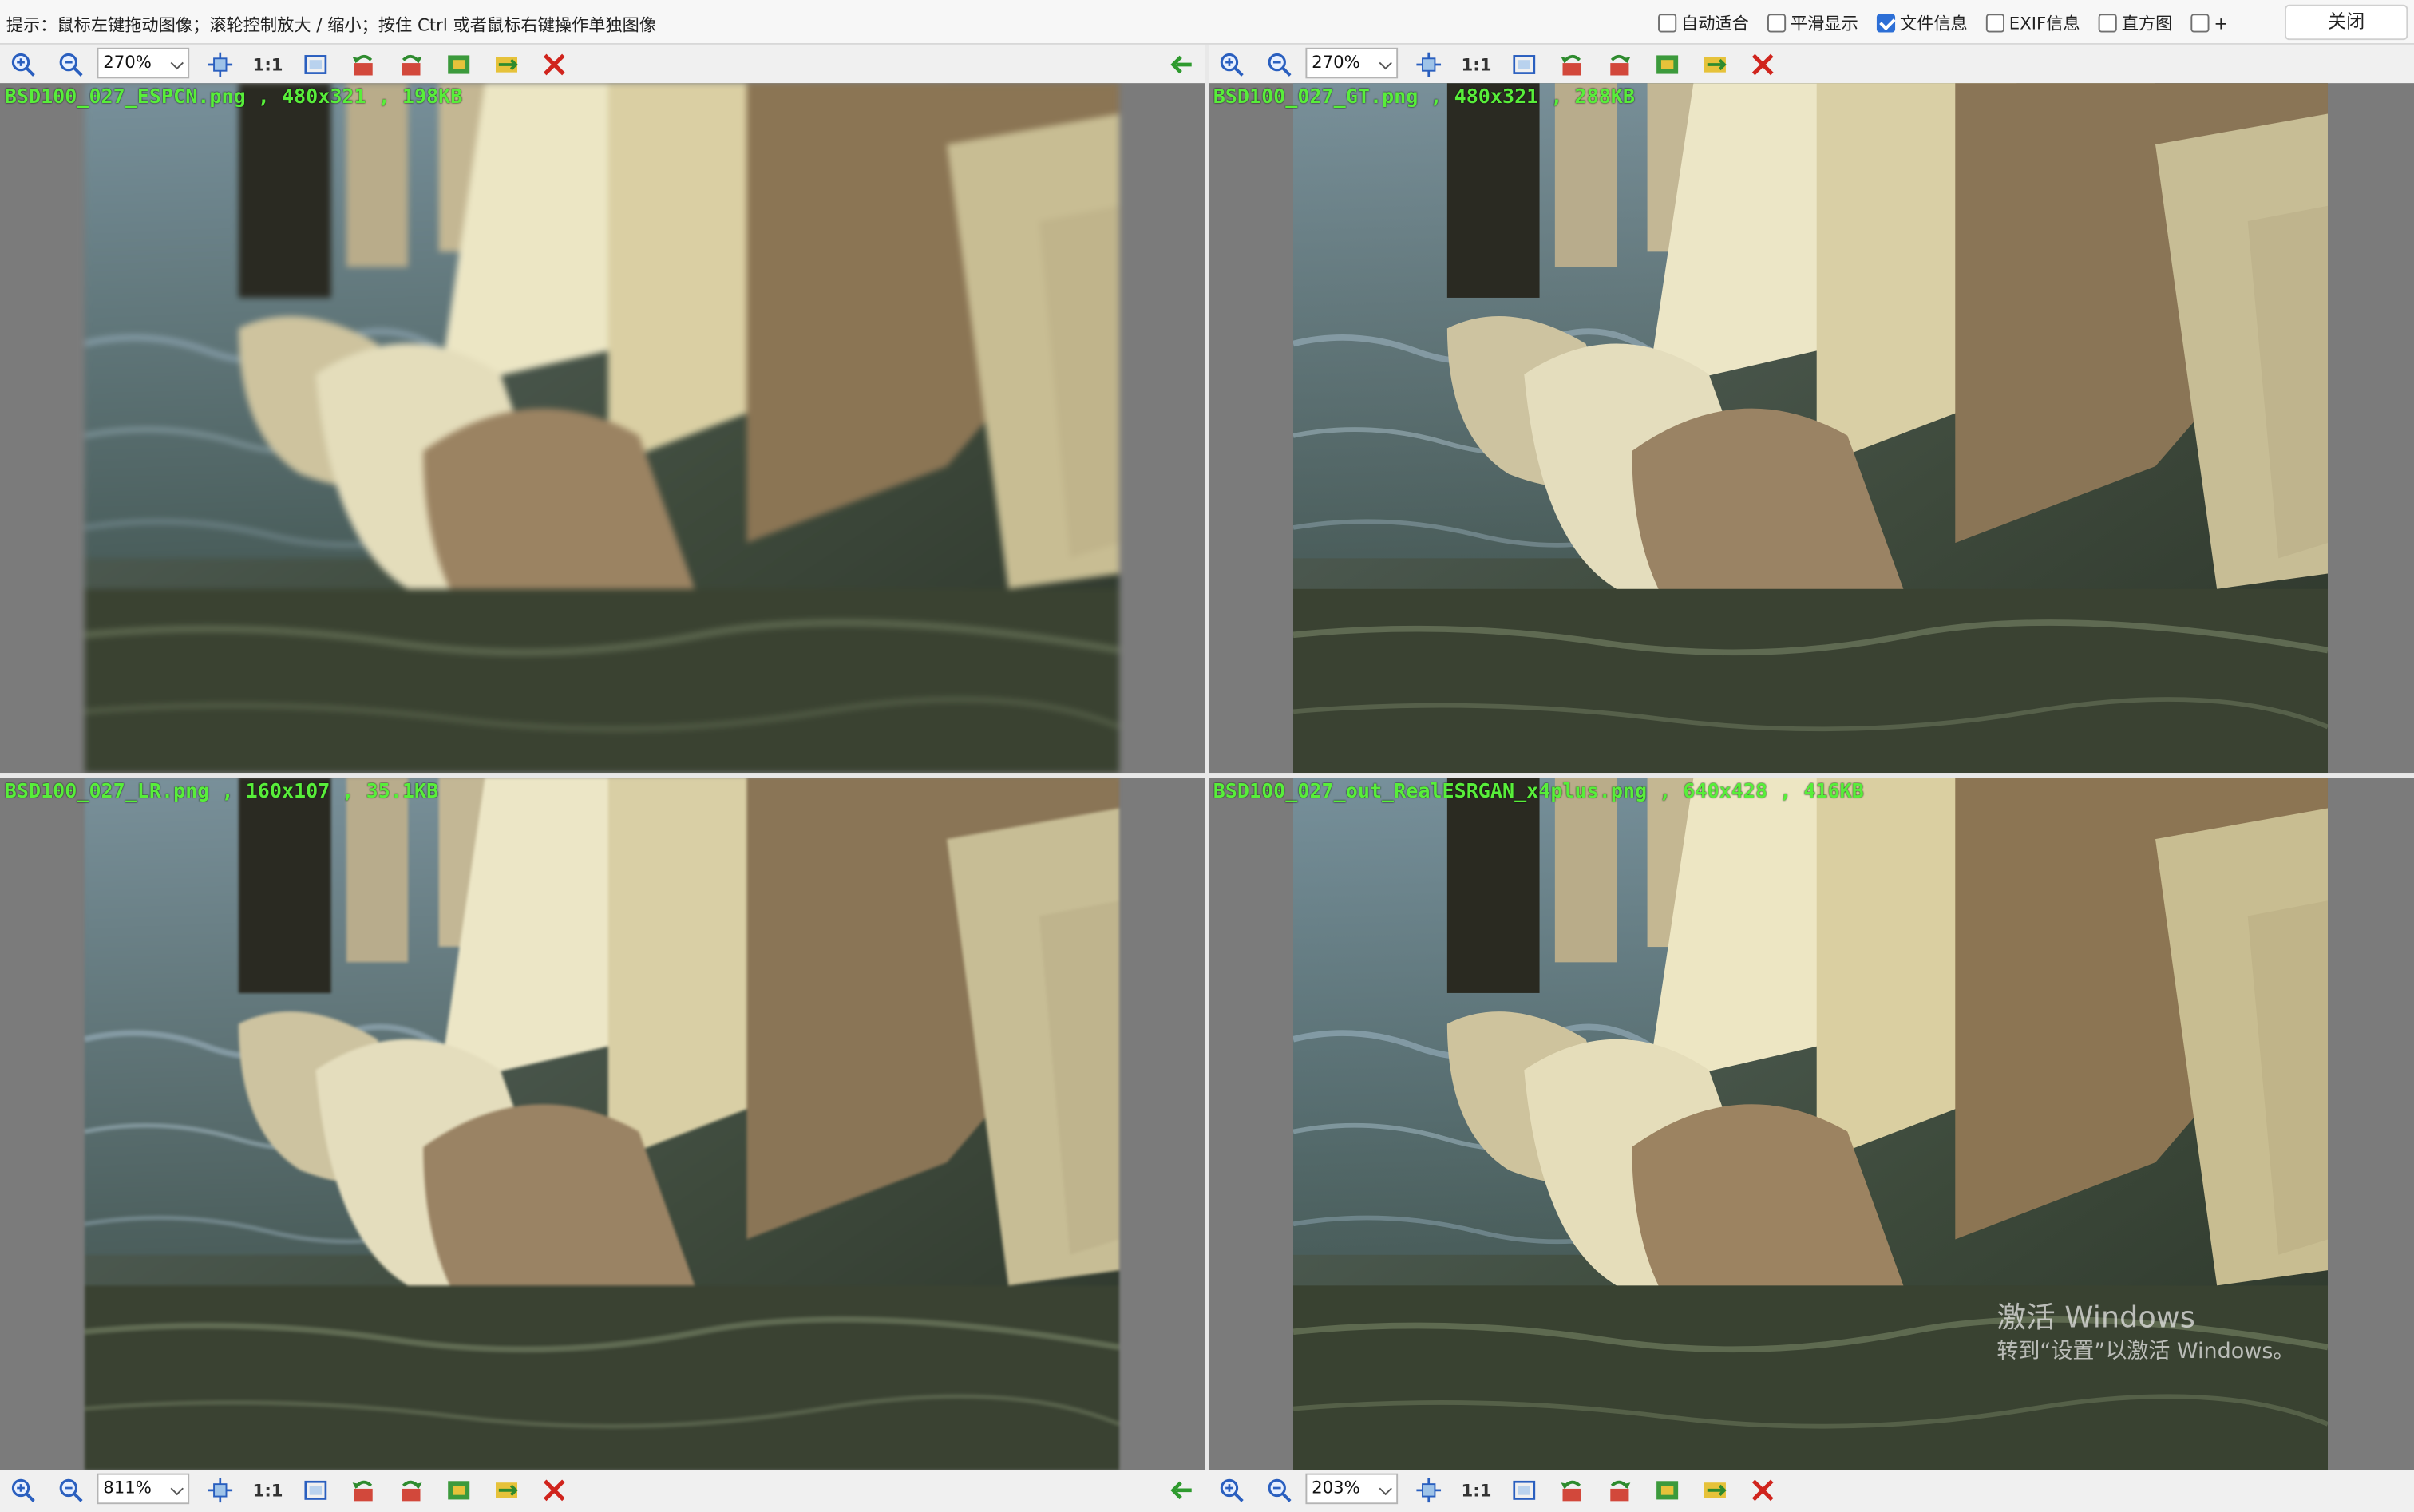  I want to click on pane-toolbar: 811% 1:1, so click(603, 1491).